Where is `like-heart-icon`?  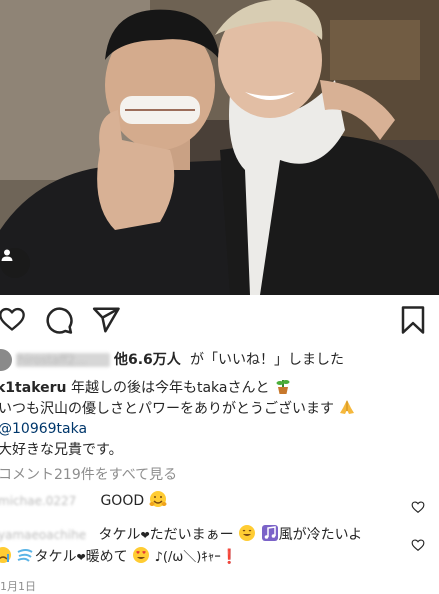 like-heart-icon is located at coordinates (12, 319).